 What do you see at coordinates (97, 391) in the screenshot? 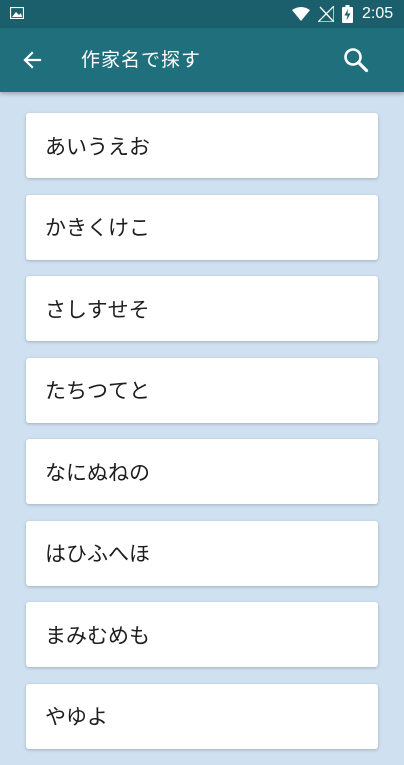
I see `list-item-label: たちつてと` at bounding box center [97, 391].